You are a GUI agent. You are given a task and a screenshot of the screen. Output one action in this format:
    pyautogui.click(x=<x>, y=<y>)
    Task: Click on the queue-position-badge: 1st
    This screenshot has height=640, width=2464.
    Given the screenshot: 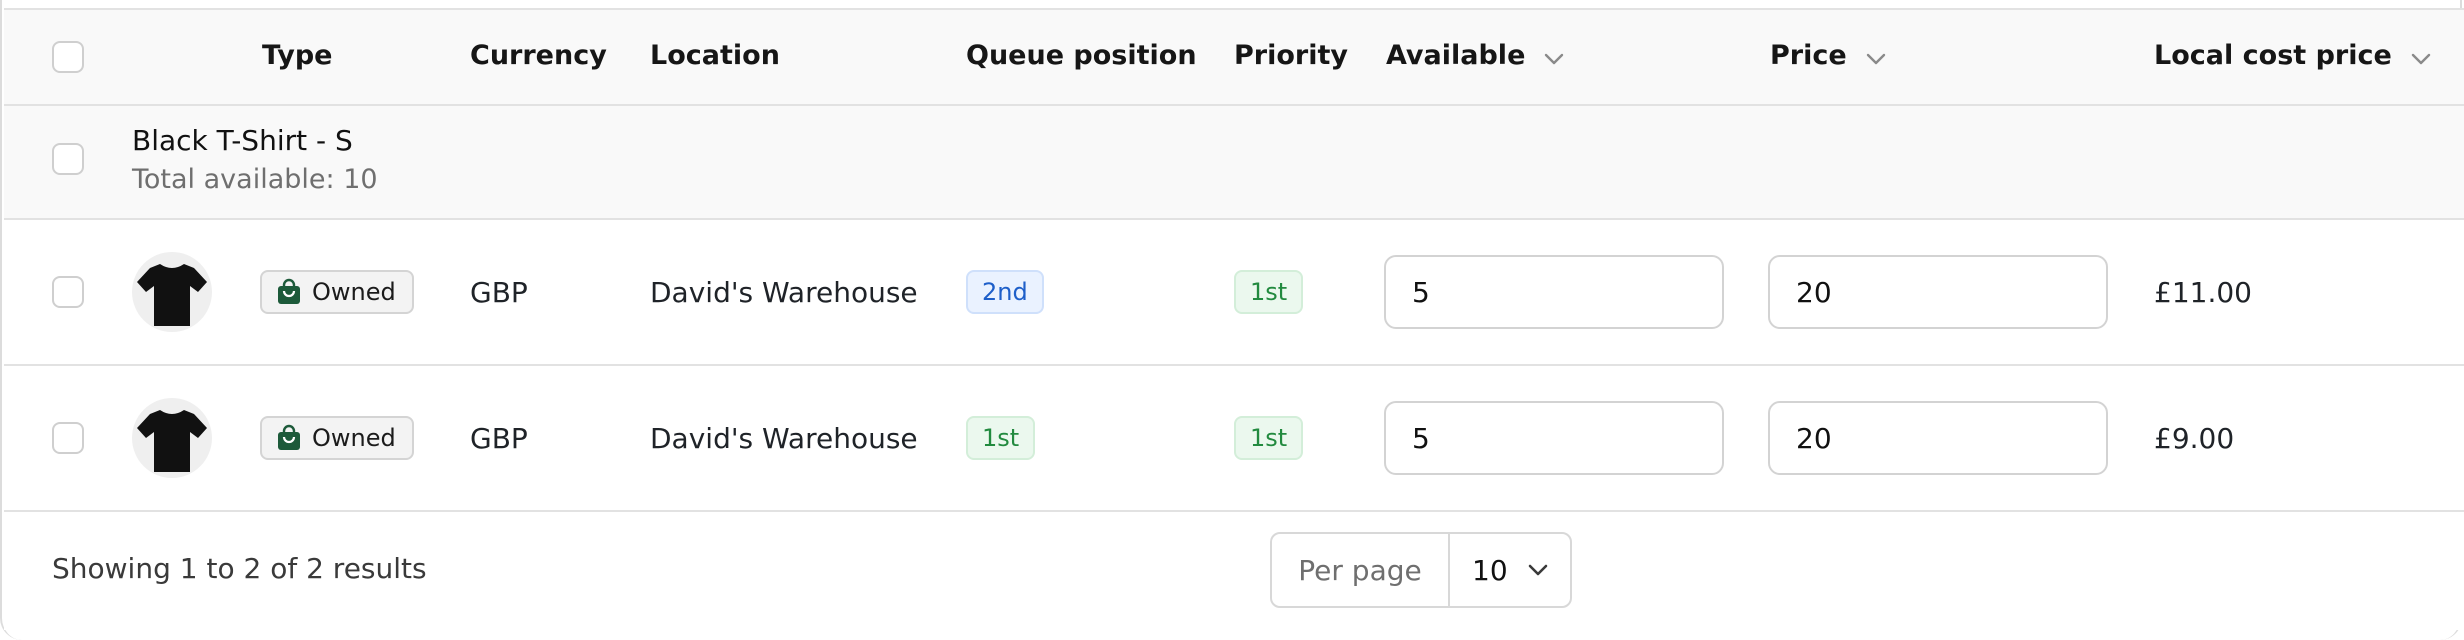 What is the action you would take?
    pyautogui.click(x=1001, y=438)
    